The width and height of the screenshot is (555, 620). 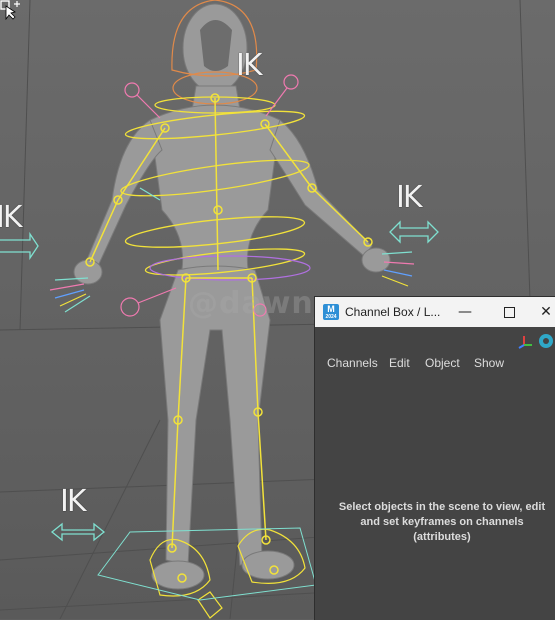 What do you see at coordinates (409, 197) in the screenshot?
I see `ik-label-right-arm: IK` at bounding box center [409, 197].